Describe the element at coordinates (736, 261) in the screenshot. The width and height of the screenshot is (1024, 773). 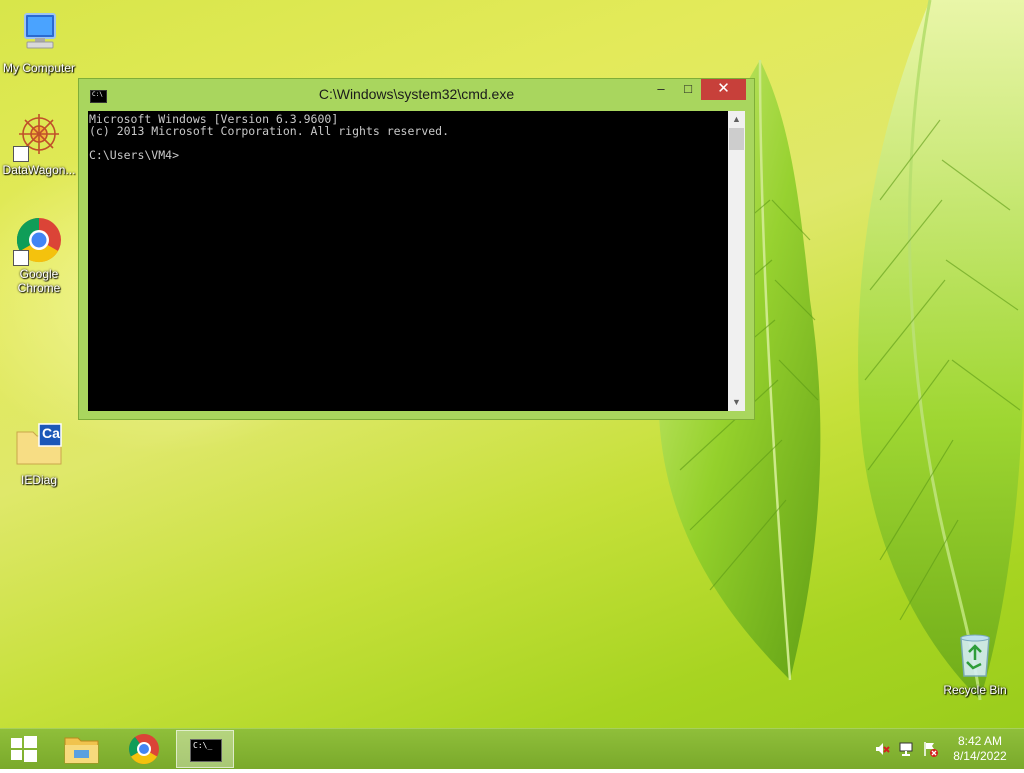
I see `vertical-scrollbar: ▲ ▼` at that location.